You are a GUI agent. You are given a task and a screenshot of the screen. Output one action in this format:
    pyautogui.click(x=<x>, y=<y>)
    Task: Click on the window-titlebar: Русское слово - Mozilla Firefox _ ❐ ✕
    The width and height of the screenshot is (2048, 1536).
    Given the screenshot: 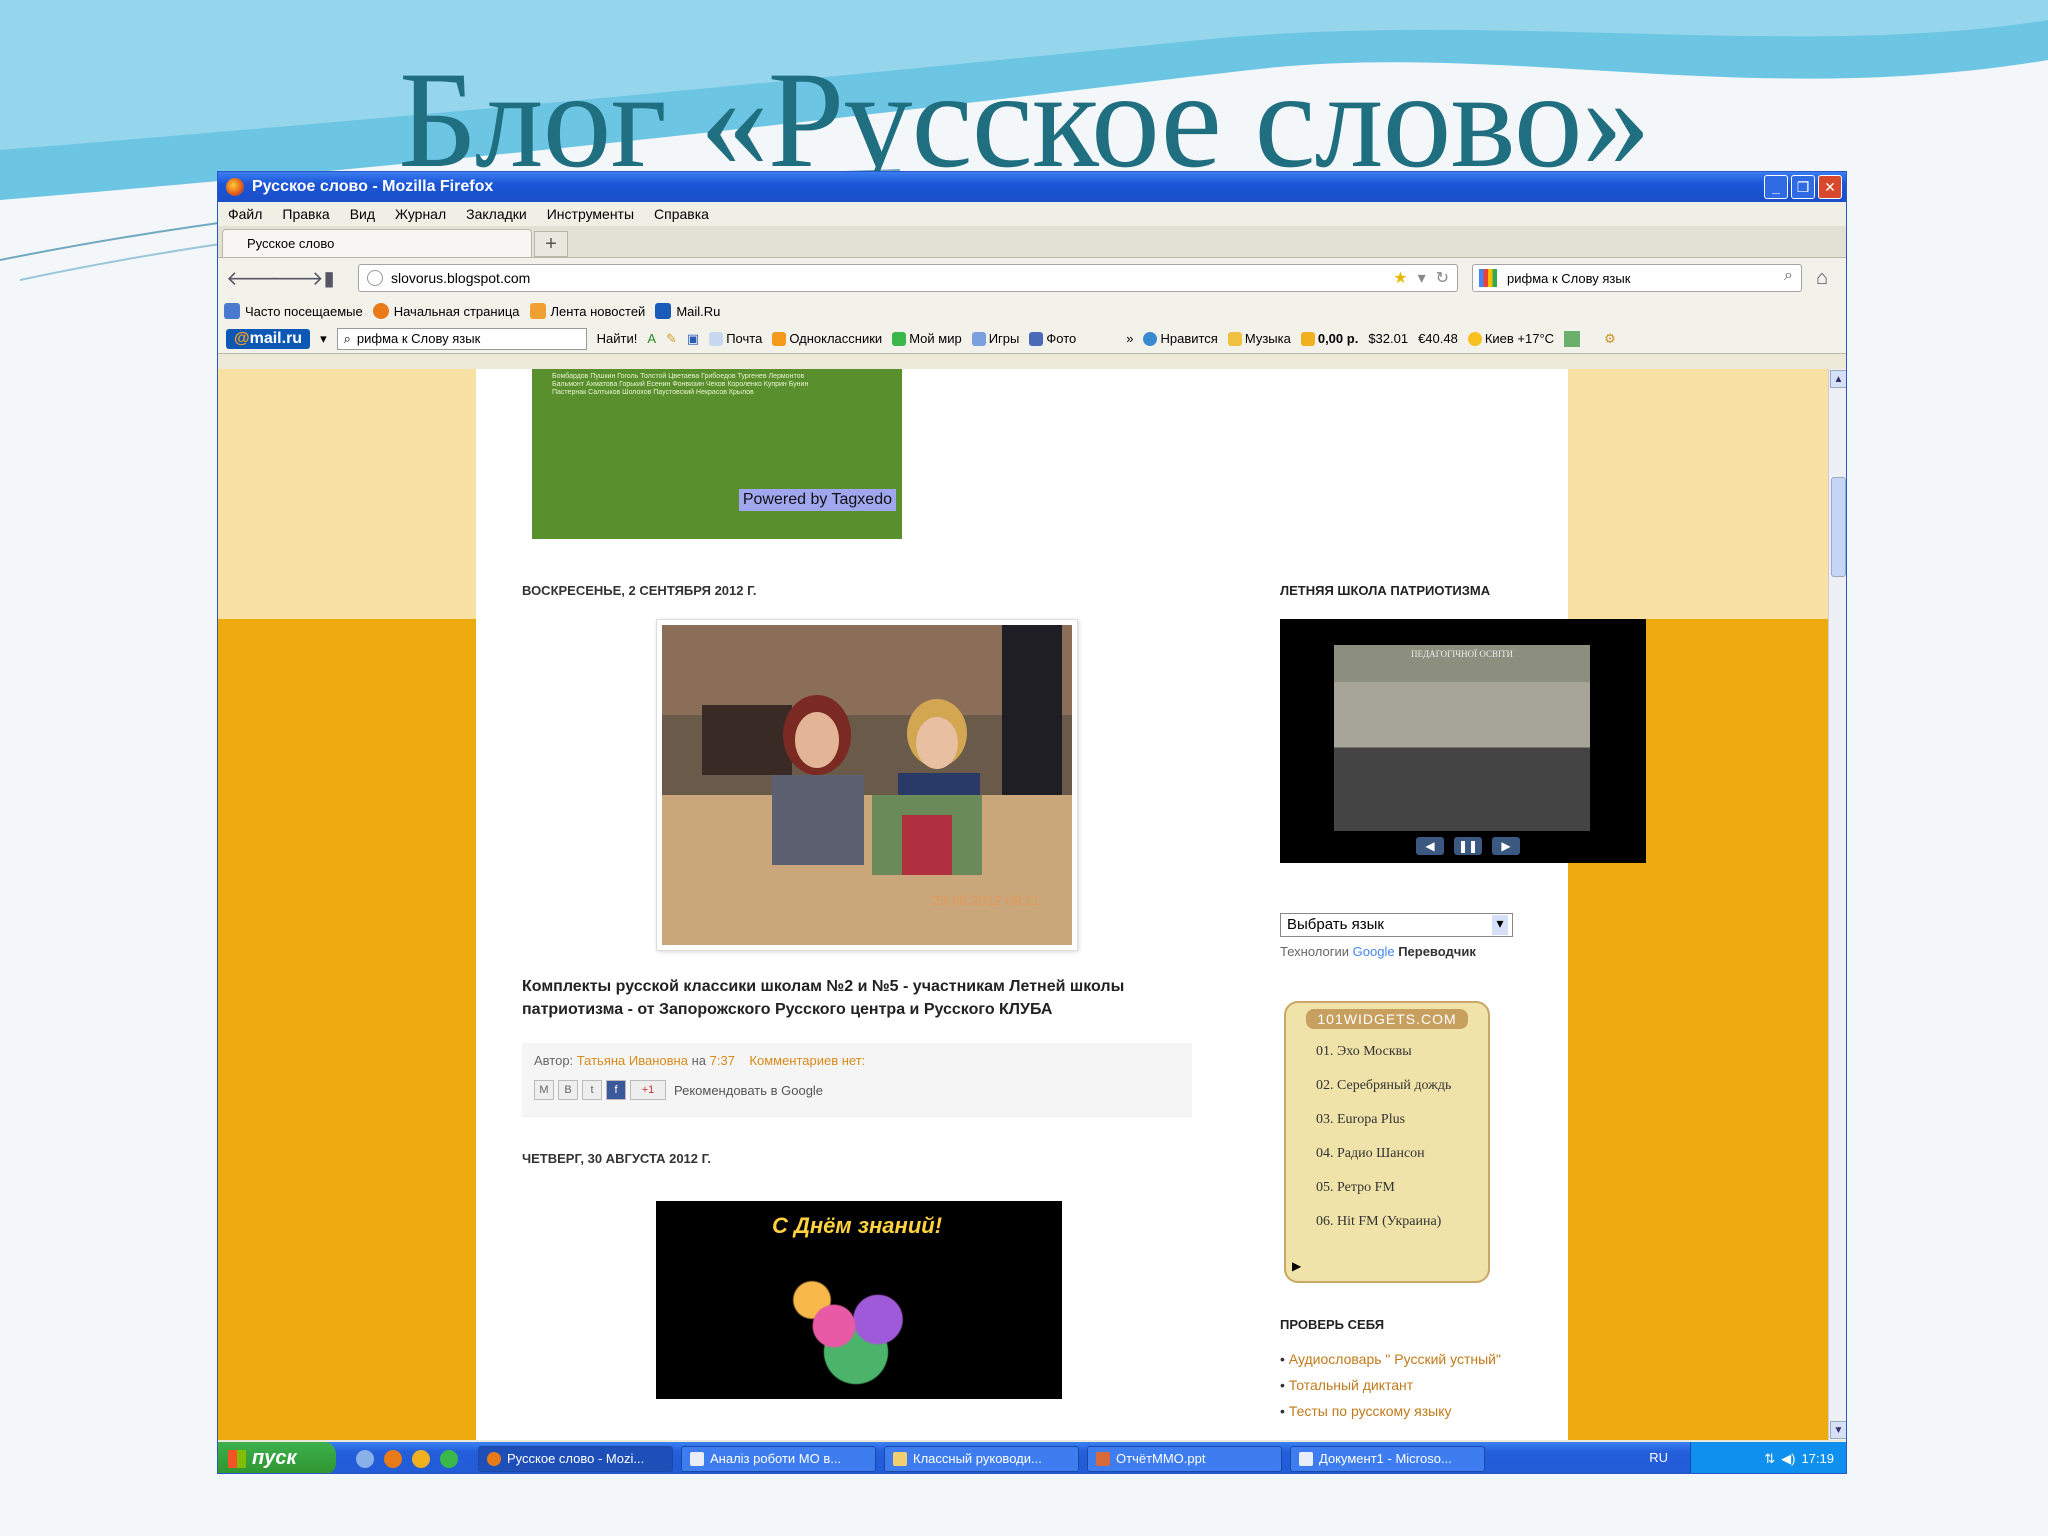 What is the action you would take?
    pyautogui.click(x=1032, y=187)
    